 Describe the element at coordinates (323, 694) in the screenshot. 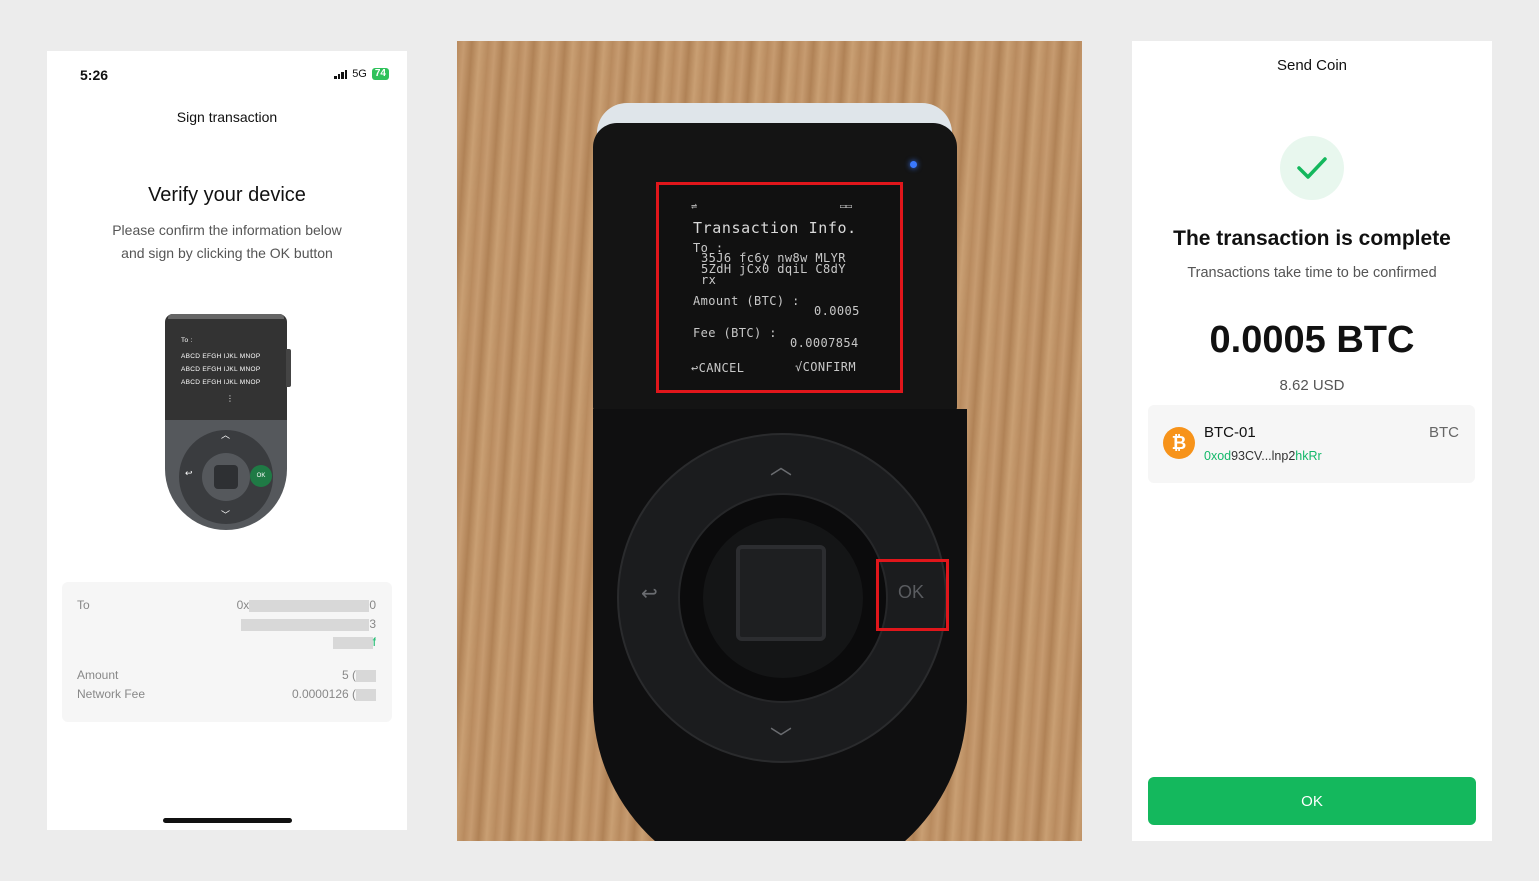

I see `fee-text: 0.0000126 (` at that location.